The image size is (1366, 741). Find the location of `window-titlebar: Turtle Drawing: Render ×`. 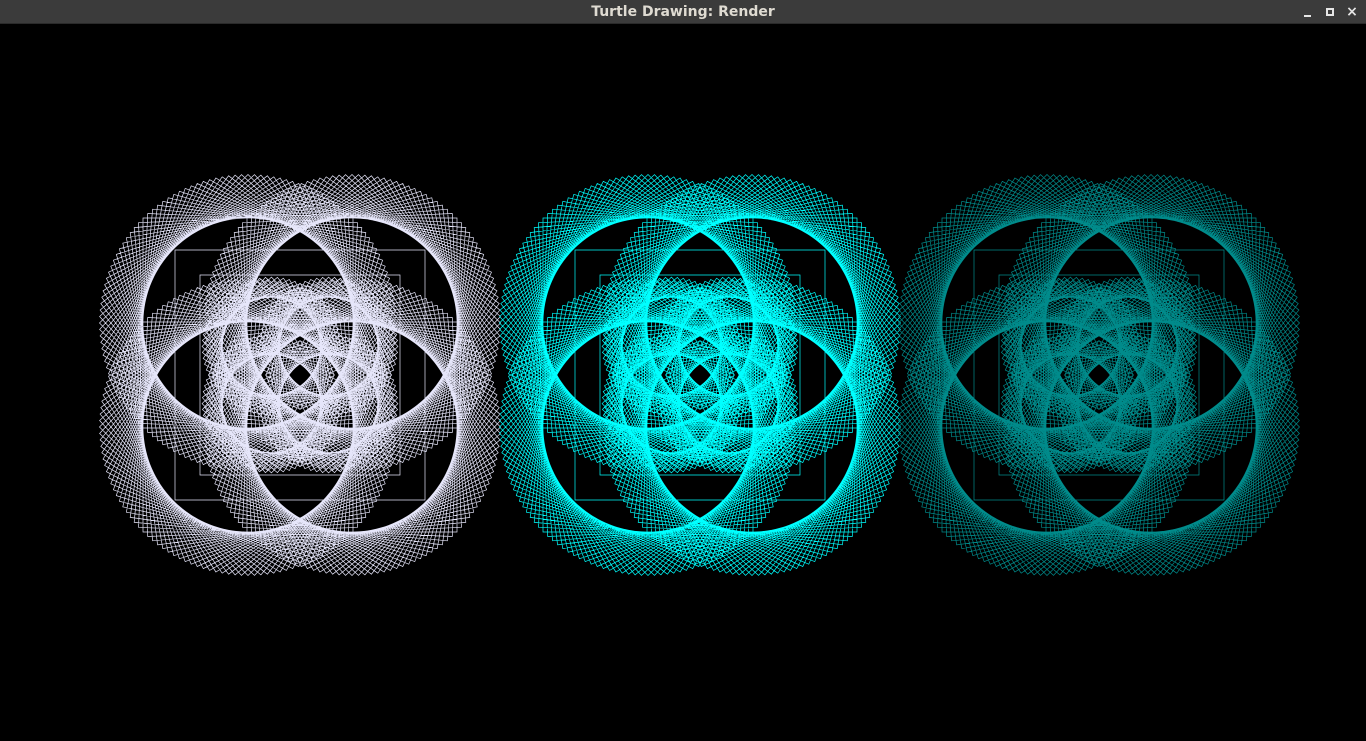

window-titlebar: Turtle Drawing: Render × is located at coordinates (683, 12).